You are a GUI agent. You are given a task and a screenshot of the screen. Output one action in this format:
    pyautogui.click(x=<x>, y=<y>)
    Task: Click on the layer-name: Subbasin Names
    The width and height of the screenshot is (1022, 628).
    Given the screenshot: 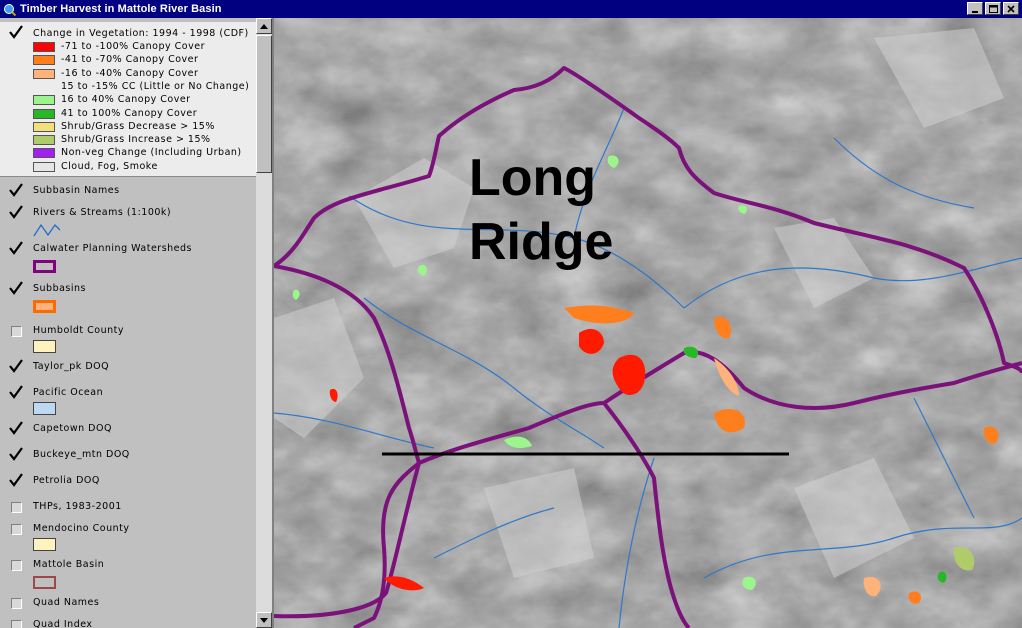 What is the action you would take?
    pyautogui.click(x=76, y=190)
    